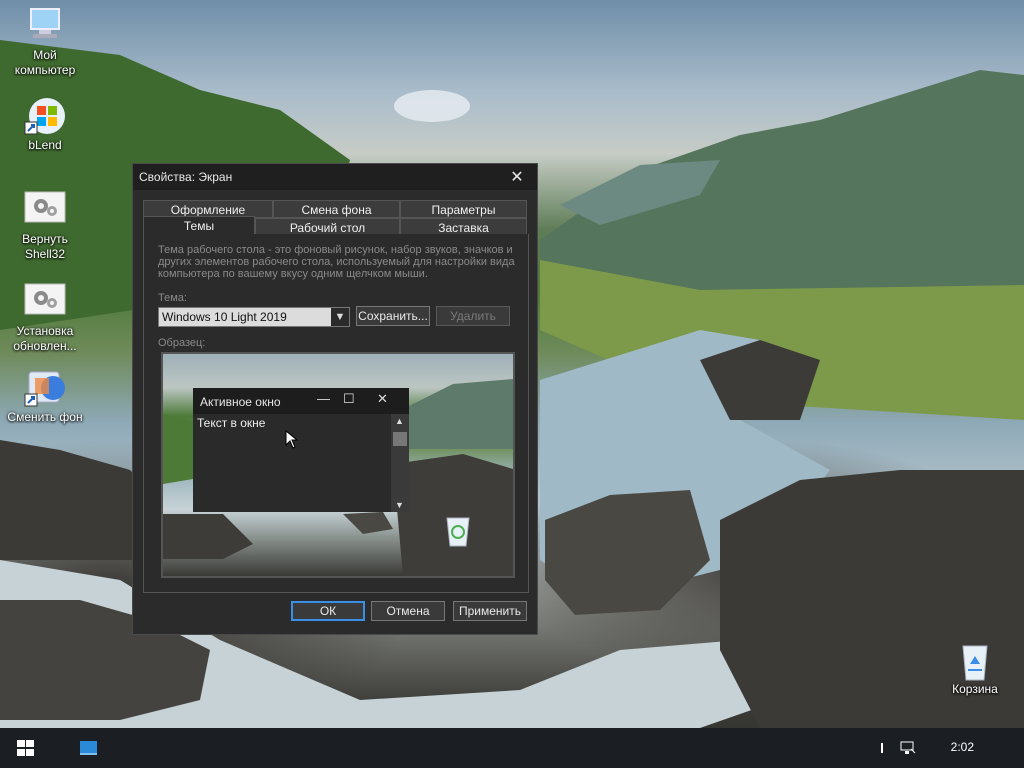  Describe the element at coordinates (182, 343) in the screenshot. I see `sample-label: Образец:` at that location.